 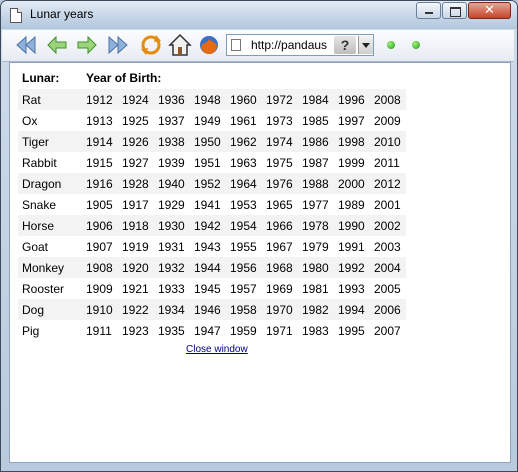 I want to click on year-cell: 1907, so click(x=99, y=246).